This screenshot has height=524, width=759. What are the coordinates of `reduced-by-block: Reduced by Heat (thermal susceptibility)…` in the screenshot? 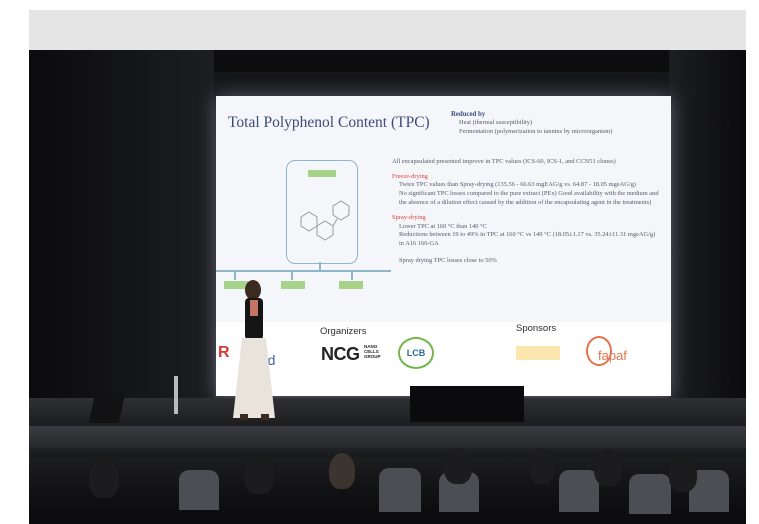 It's located at (551, 123).